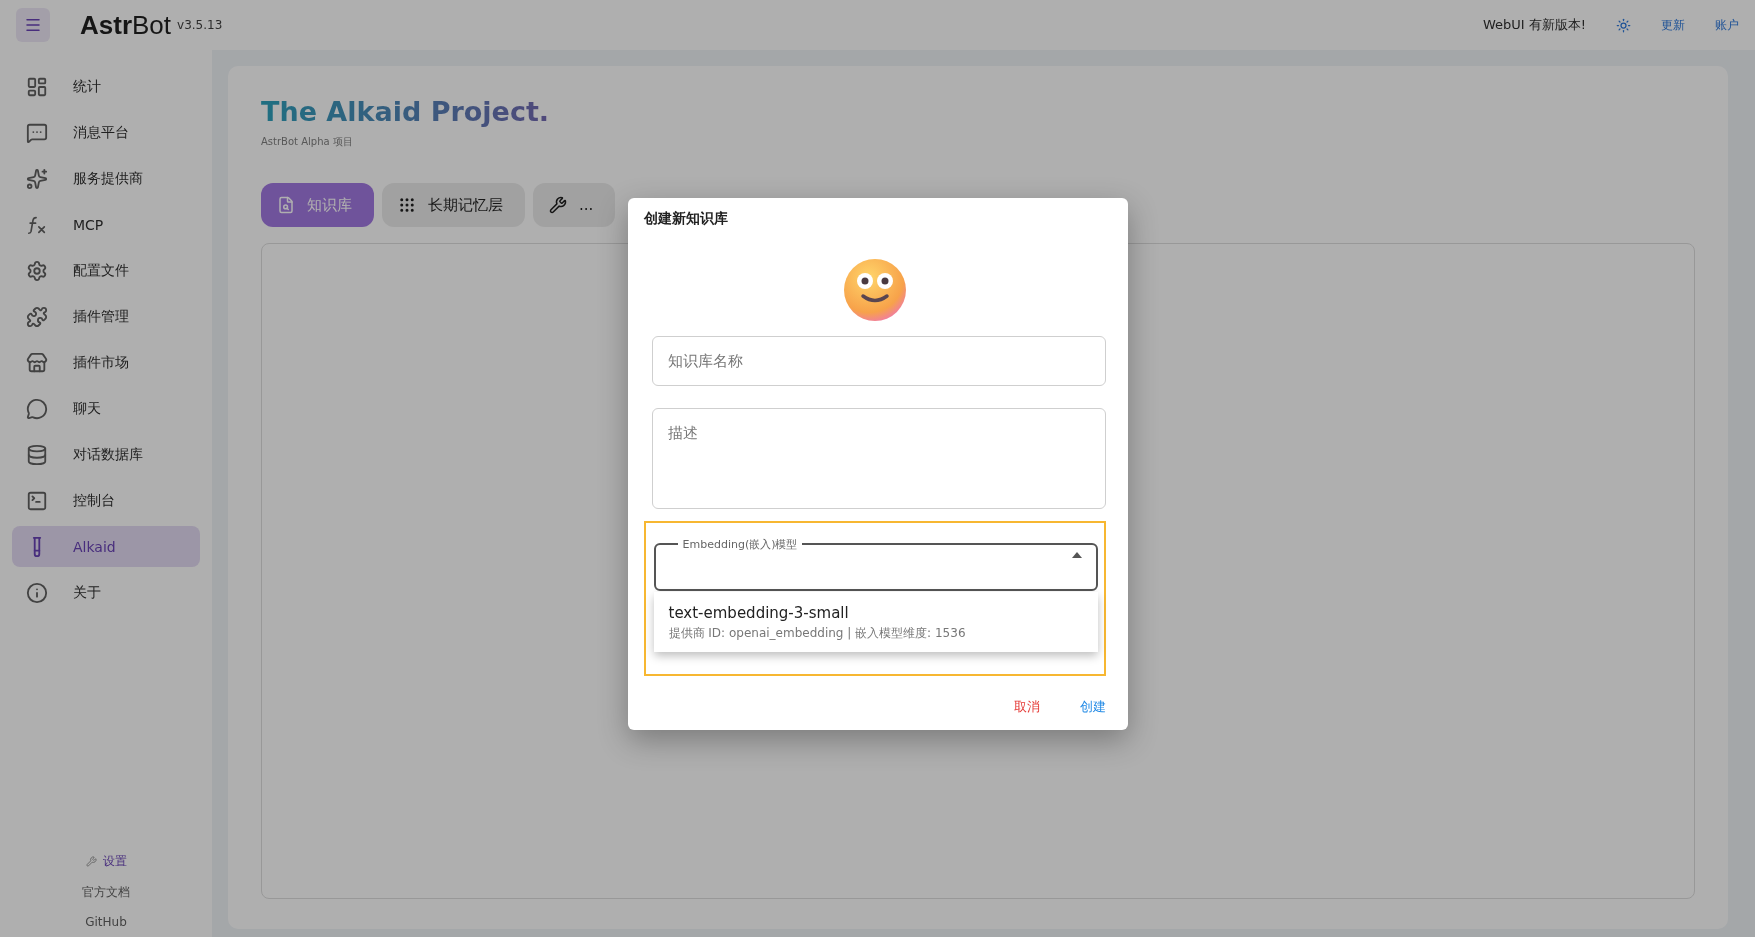 The image size is (1755, 937). I want to click on create-button: 创建, so click(1092, 706).